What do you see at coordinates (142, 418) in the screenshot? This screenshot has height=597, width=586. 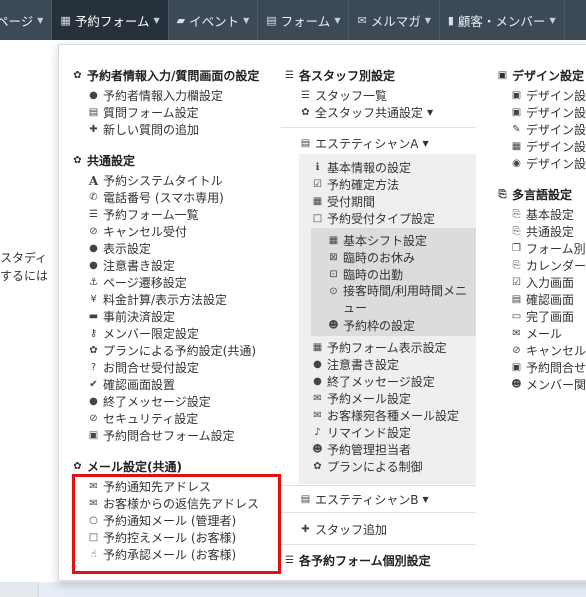 I see `menu-item-security: ⊘ セキュリティ設定` at bounding box center [142, 418].